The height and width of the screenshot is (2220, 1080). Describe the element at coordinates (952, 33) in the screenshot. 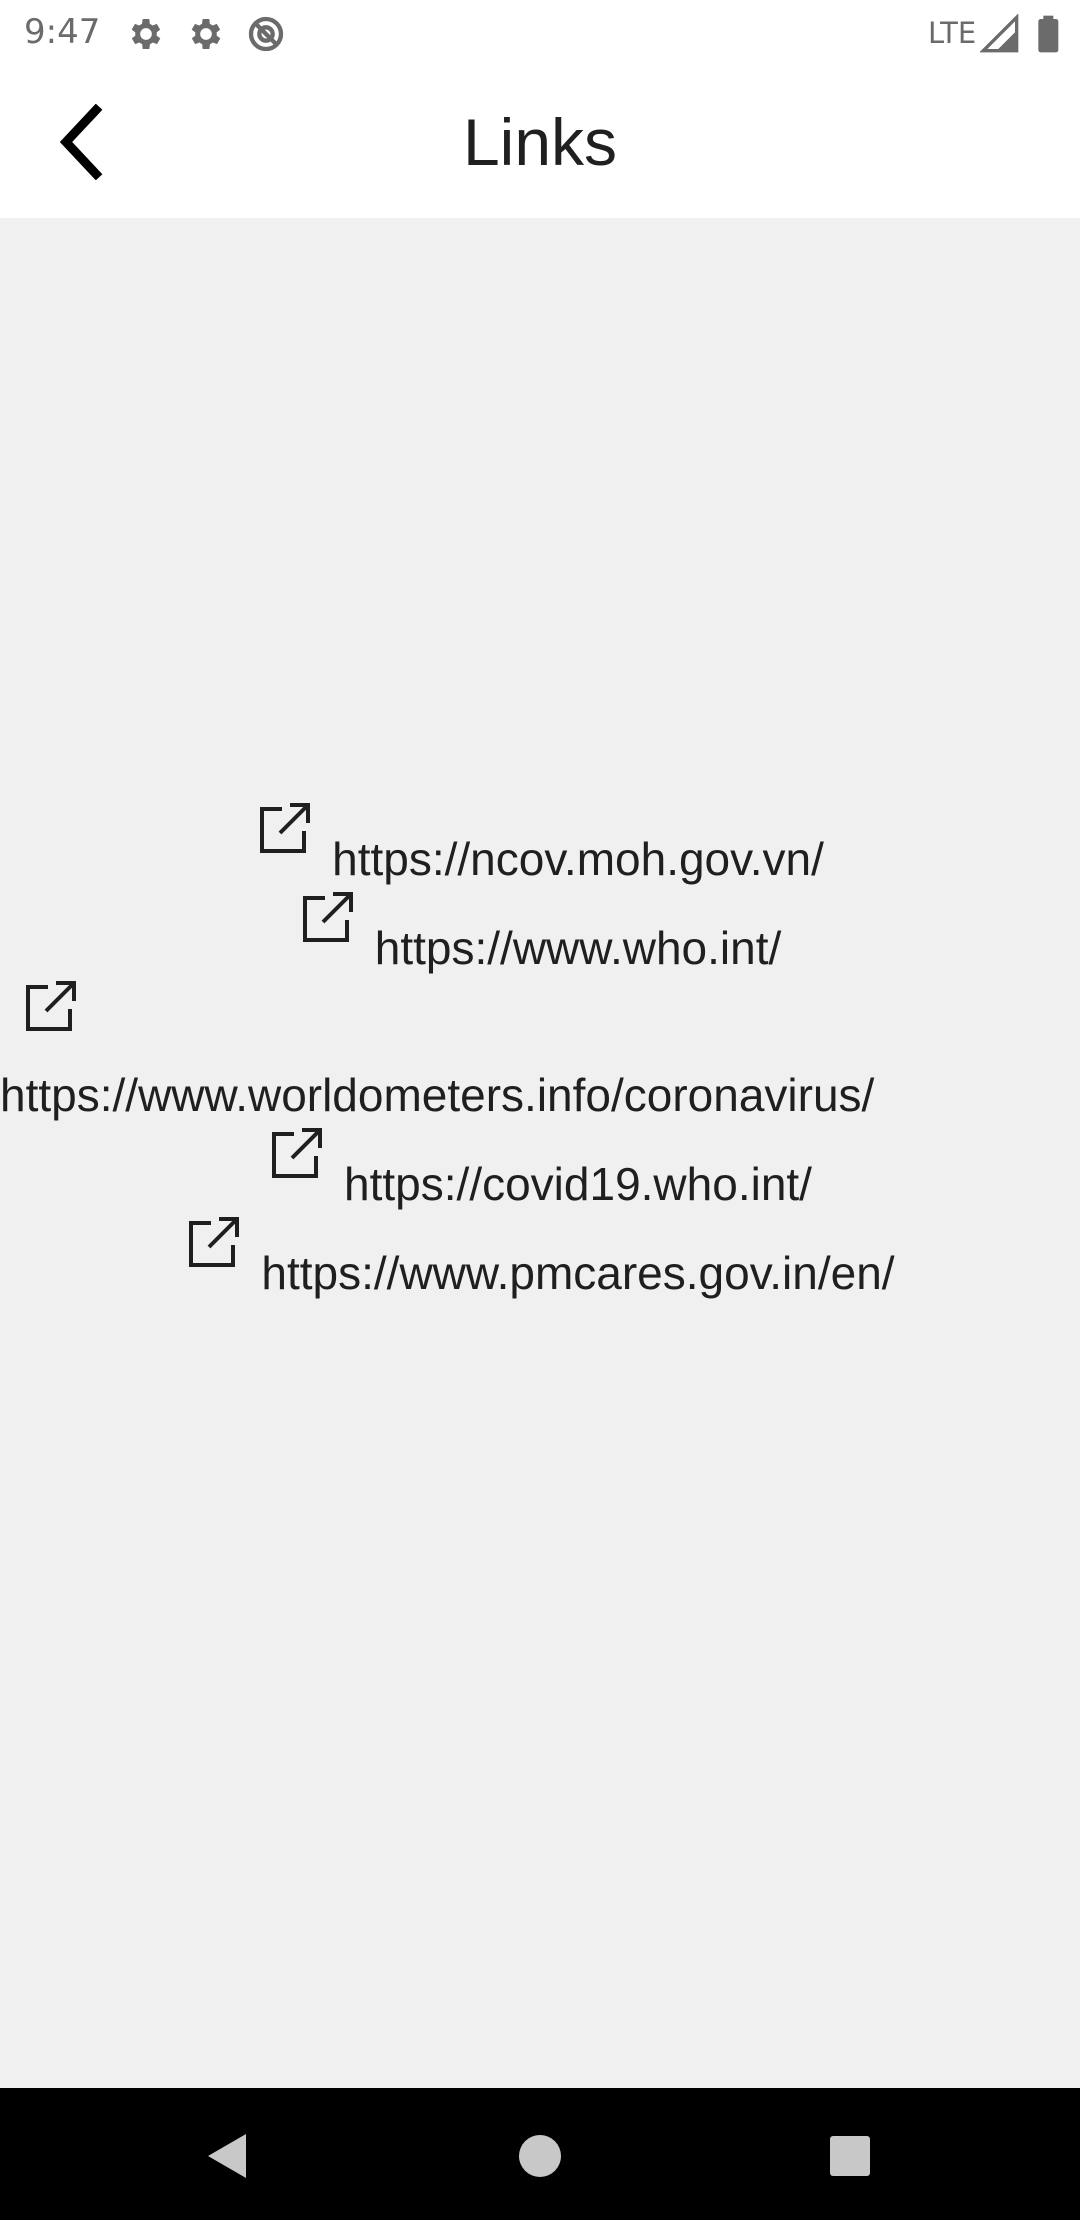

I see `network-type-label: LTE` at that location.